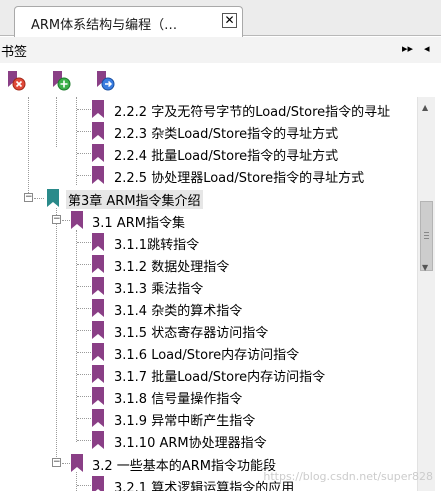 The height and width of the screenshot is (491, 441). I want to click on scroll-up-icon: ▲, so click(425, 107).